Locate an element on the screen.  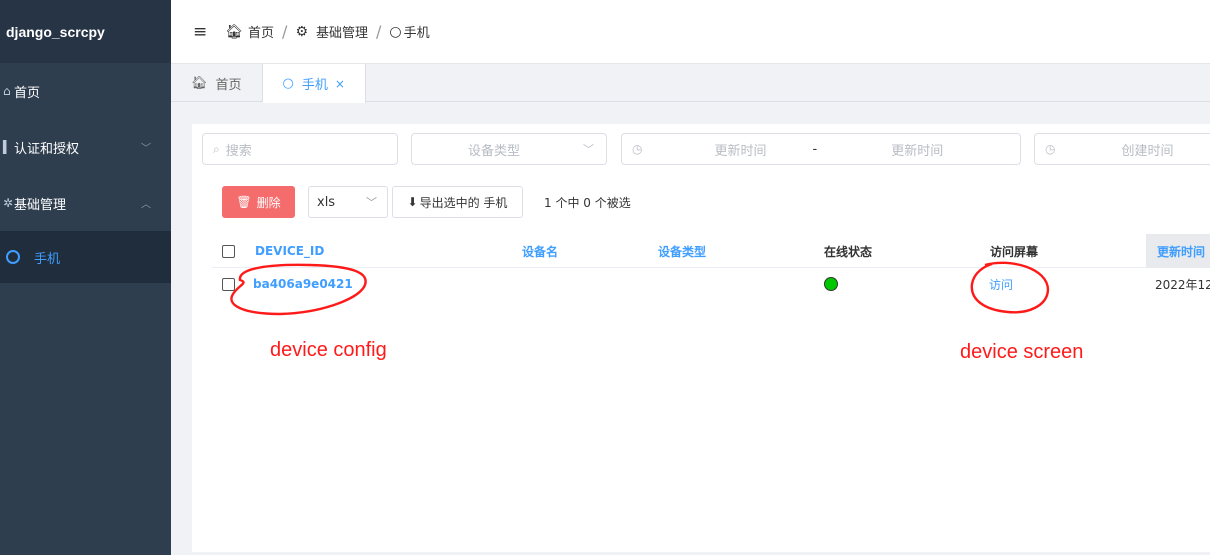
delete-button: 🗑︎ 删除 is located at coordinates (258, 202).